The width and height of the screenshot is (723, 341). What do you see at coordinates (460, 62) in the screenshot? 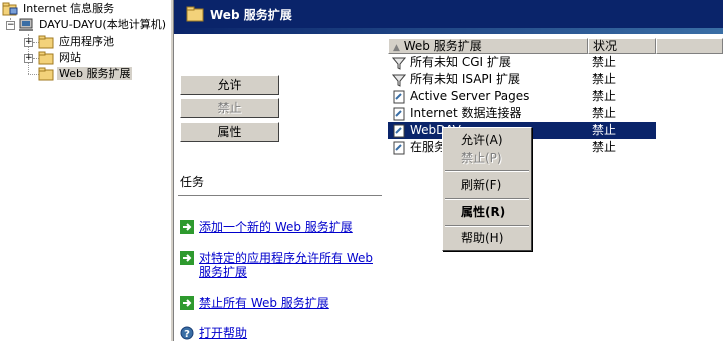
I see `row-name: 所有未知 CGI 扩展` at bounding box center [460, 62].